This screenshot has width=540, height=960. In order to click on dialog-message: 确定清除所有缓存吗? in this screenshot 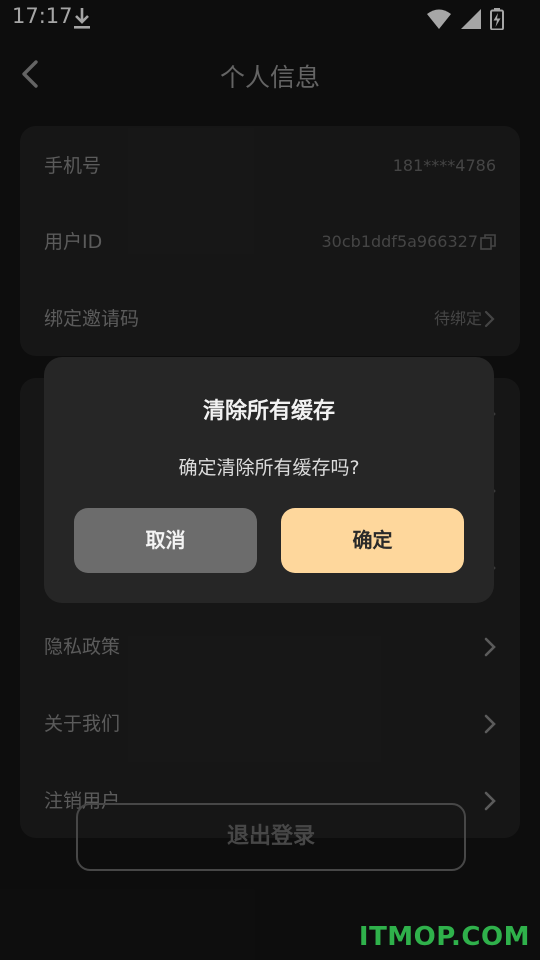, I will do `click(269, 468)`.